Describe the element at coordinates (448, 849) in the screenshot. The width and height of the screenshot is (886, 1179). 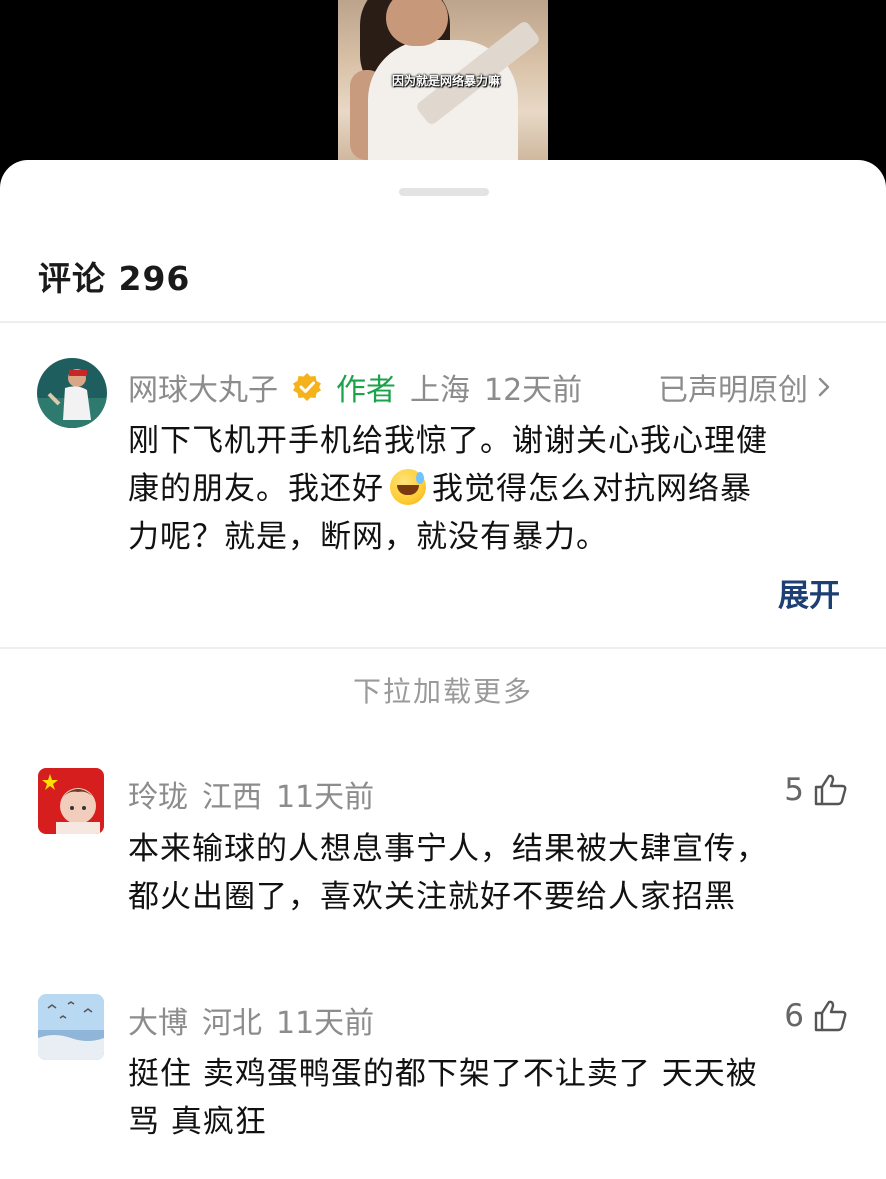
I see `comment-line: 本来输球的人想息事宁人，结果被大肆宣传，` at that location.